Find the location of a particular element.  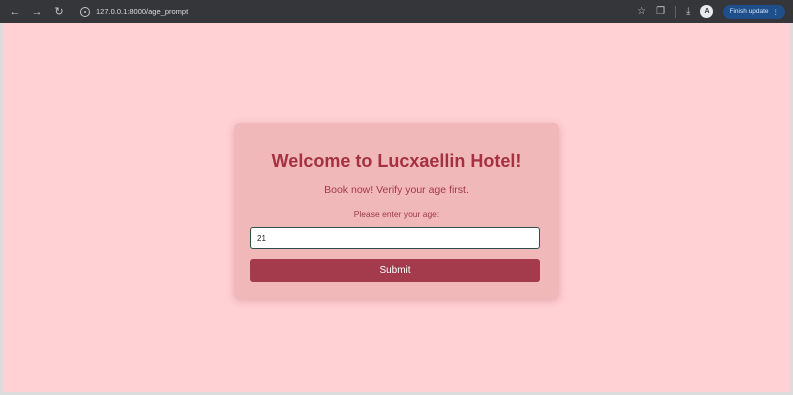

site-info-icon is located at coordinates (85, 11).